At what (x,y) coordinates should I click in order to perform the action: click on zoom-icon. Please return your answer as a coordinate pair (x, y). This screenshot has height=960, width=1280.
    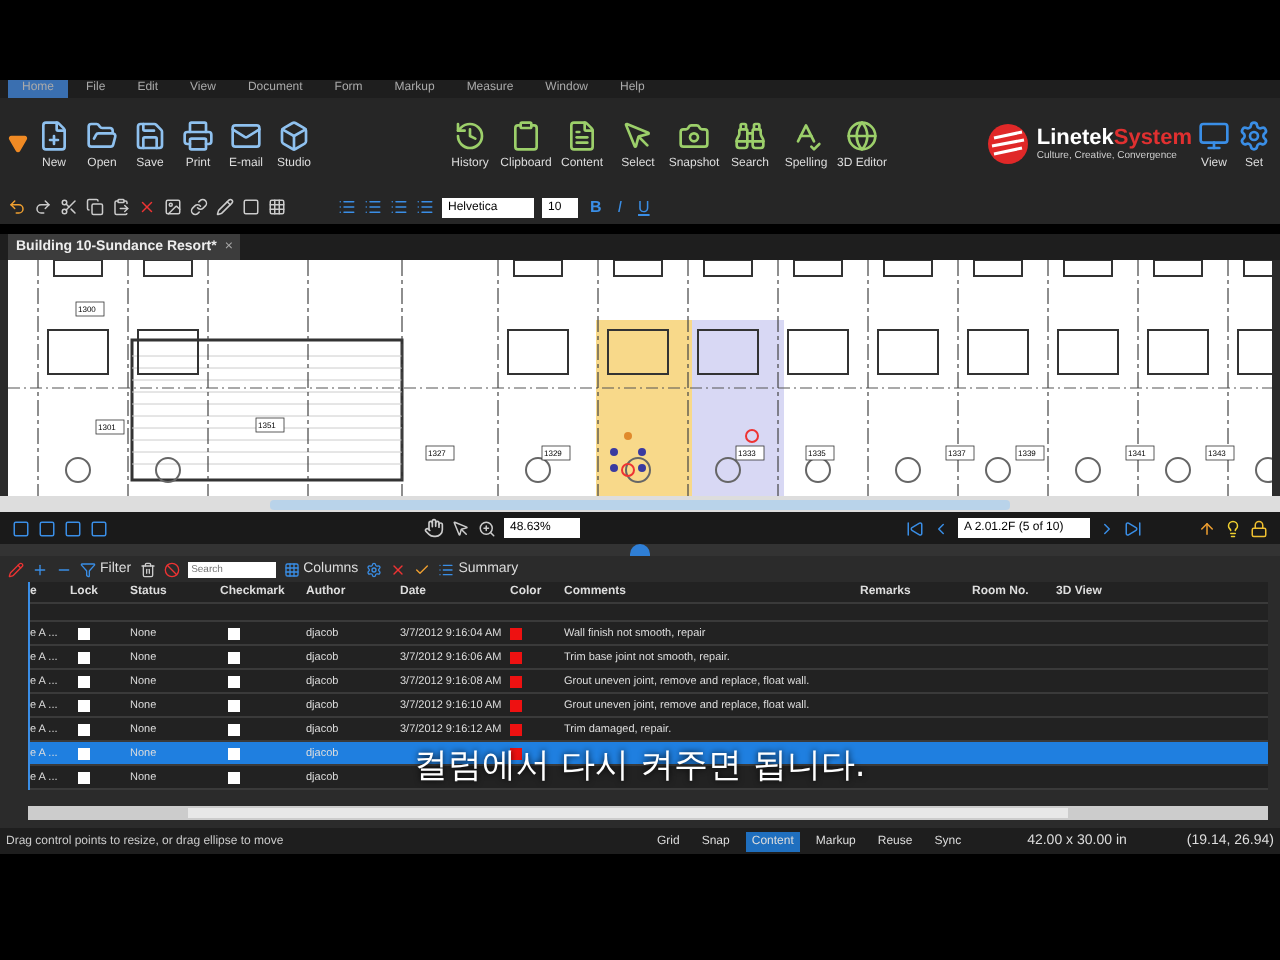
    Looking at the image, I should click on (487, 528).